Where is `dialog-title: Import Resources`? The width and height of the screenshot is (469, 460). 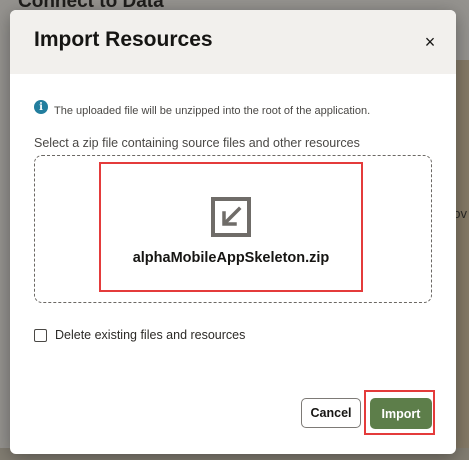 dialog-title: Import Resources is located at coordinates (123, 39).